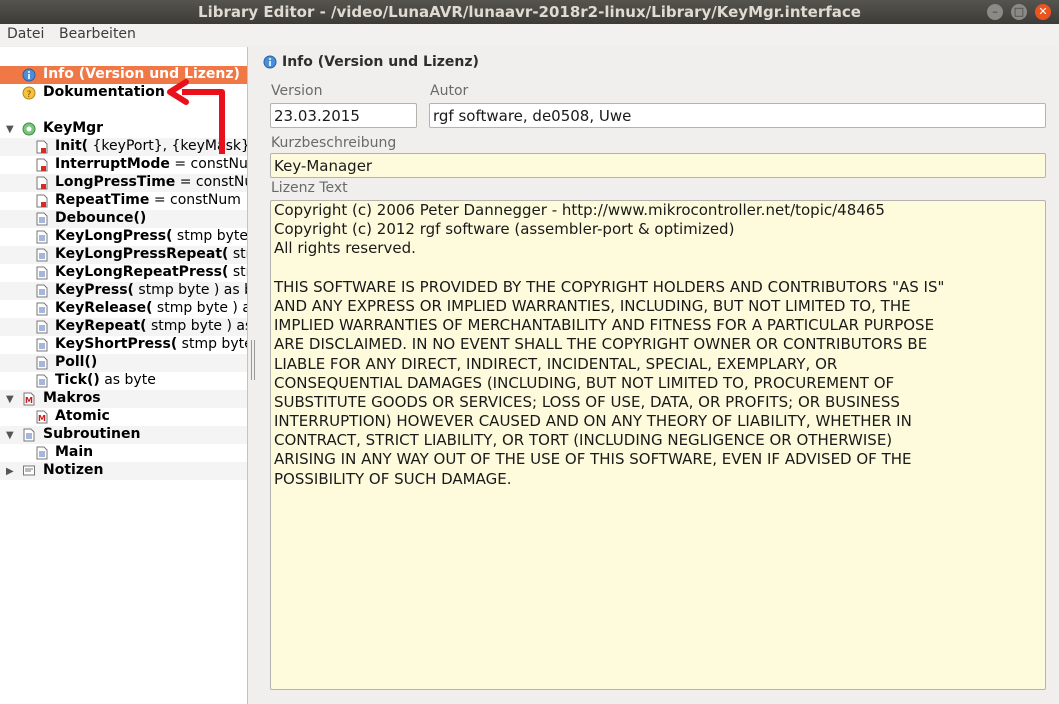 This screenshot has height=704, width=1059. I want to click on tree-item-label: KeyShortPress(, so click(116, 344).